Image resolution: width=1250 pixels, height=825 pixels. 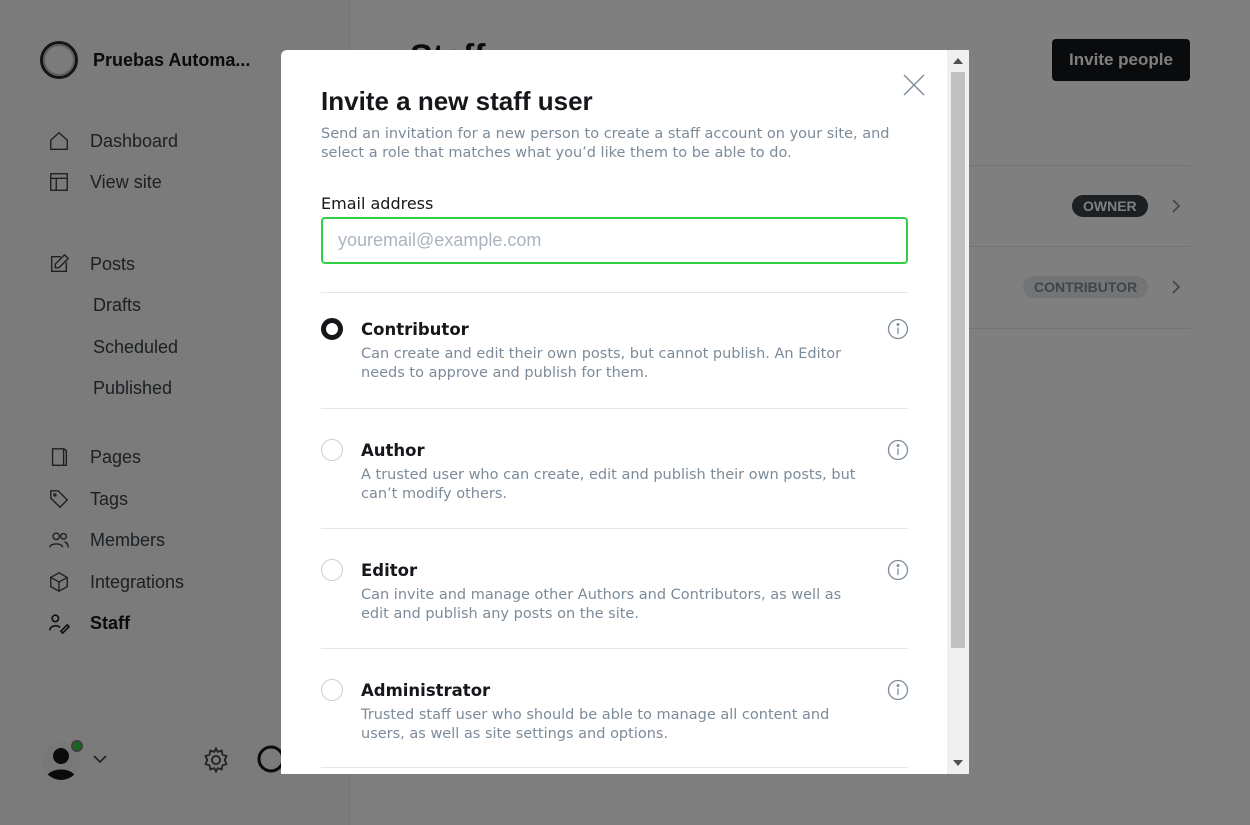 I want to click on modal-scrollbar, so click(x=958, y=412).